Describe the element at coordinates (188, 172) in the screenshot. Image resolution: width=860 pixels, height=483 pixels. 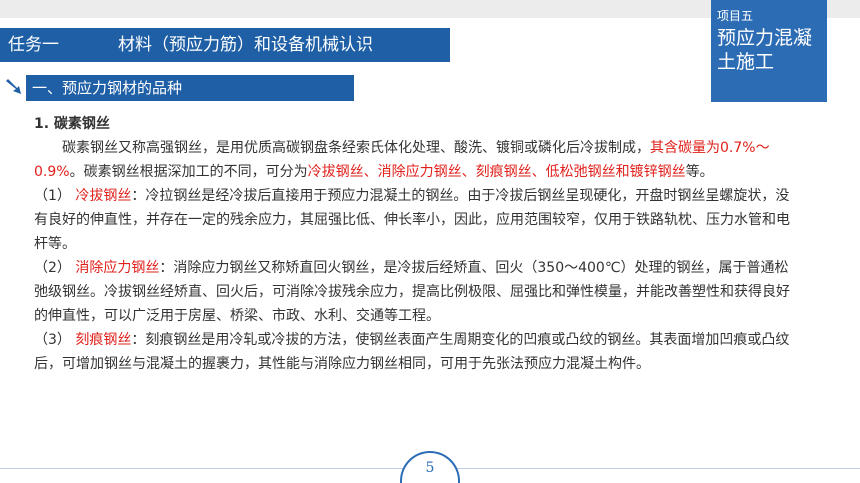
I see `p1-text-b: 。碳素钢丝根据深加工的不同，可分为` at that location.